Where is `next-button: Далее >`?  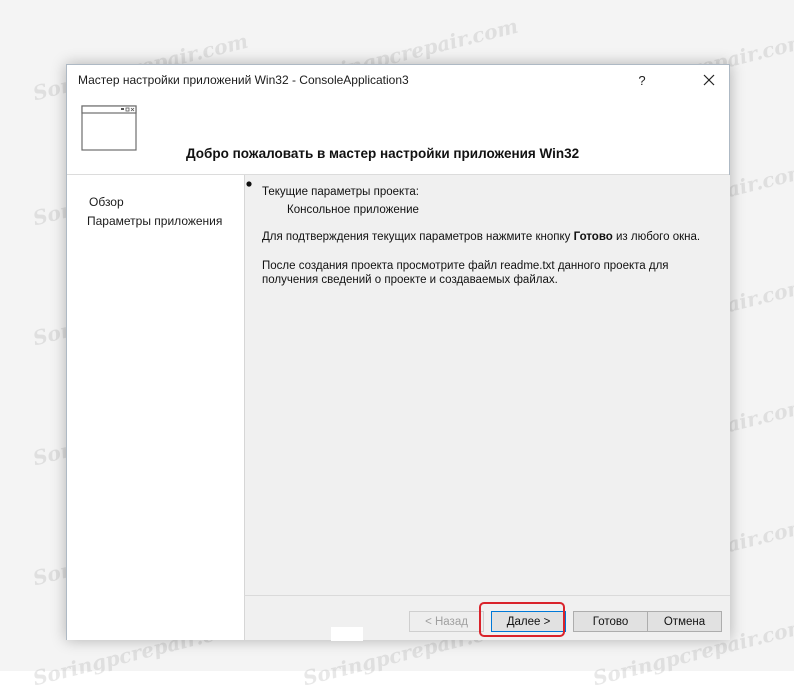
next-button: Далее > is located at coordinates (528, 621).